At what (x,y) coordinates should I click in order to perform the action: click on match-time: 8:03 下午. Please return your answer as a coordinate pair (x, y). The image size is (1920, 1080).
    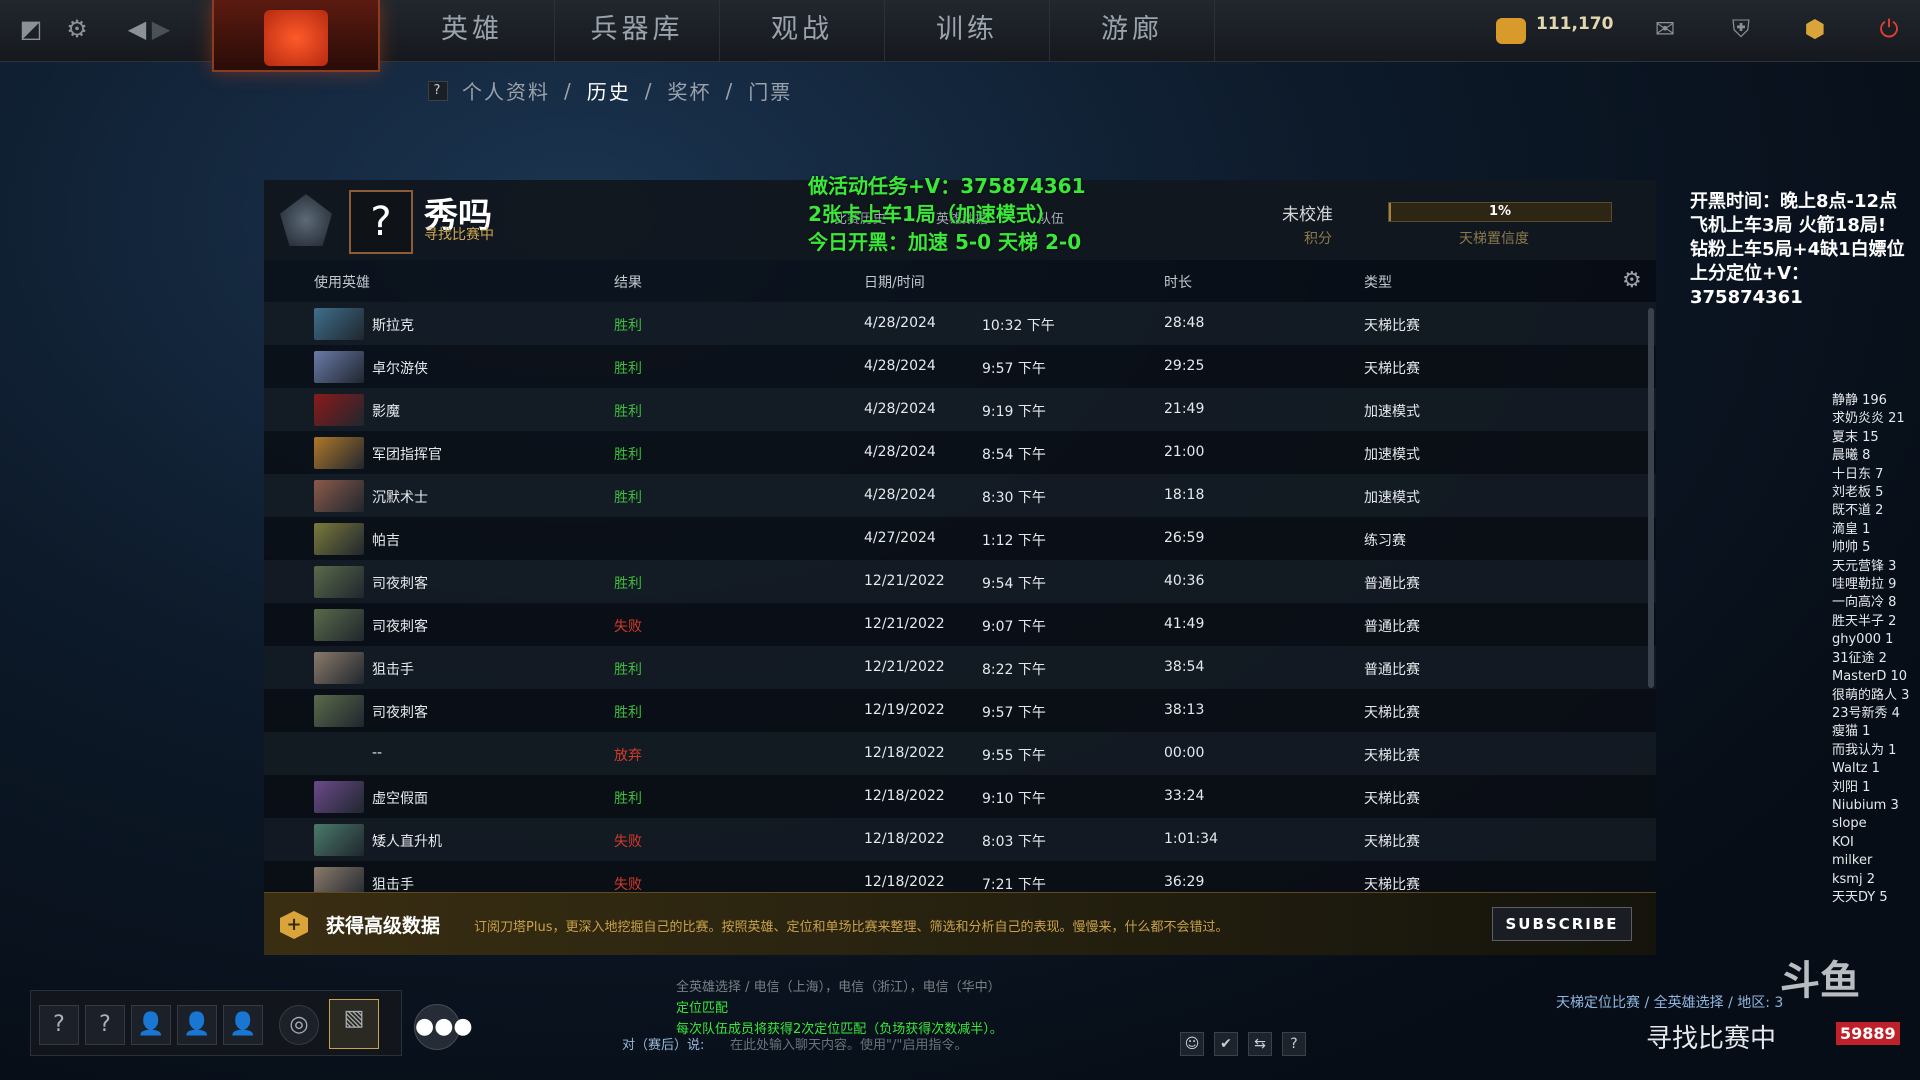
    Looking at the image, I should click on (1014, 842).